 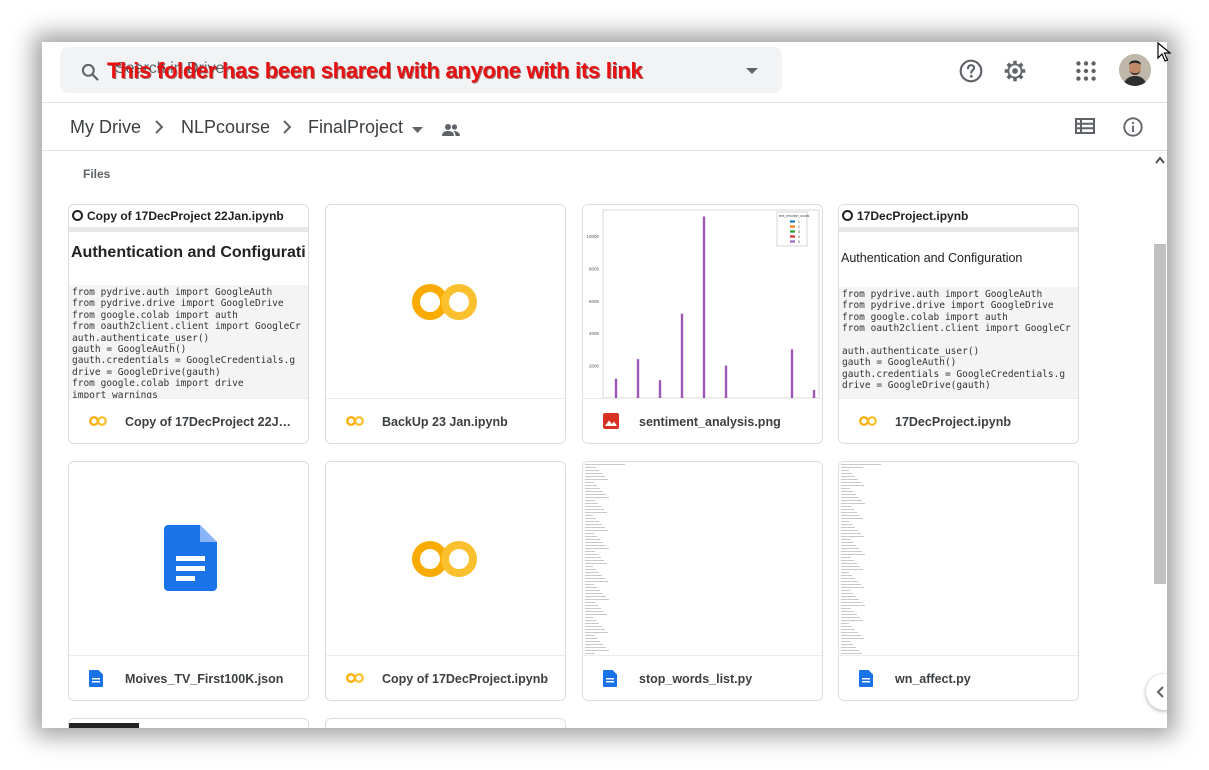 What do you see at coordinates (90, 72) in the screenshot?
I see `search-icon` at bounding box center [90, 72].